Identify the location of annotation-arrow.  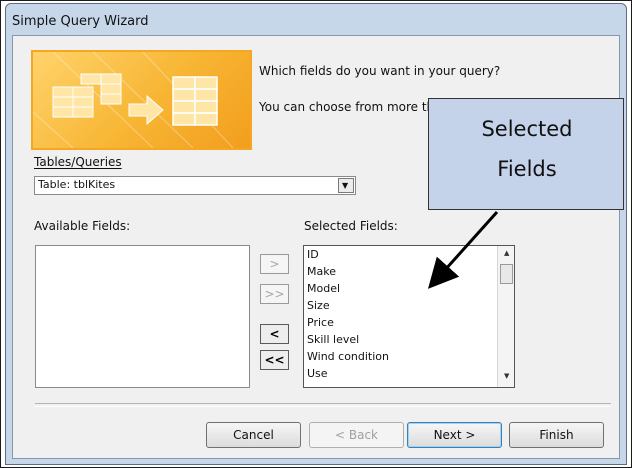
(463, 249).